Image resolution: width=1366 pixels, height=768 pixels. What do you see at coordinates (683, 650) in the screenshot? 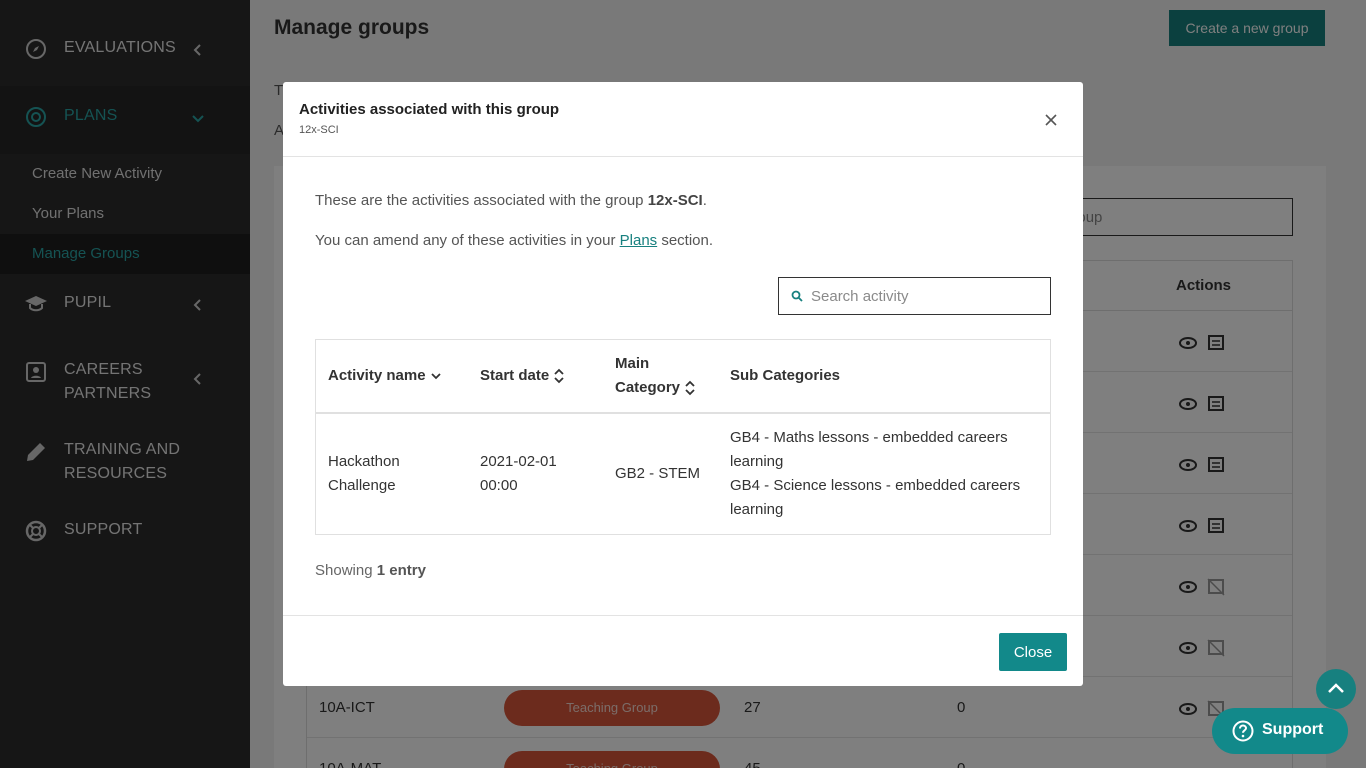
I see `modal-footer: Close` at bounding box center [683, 650].